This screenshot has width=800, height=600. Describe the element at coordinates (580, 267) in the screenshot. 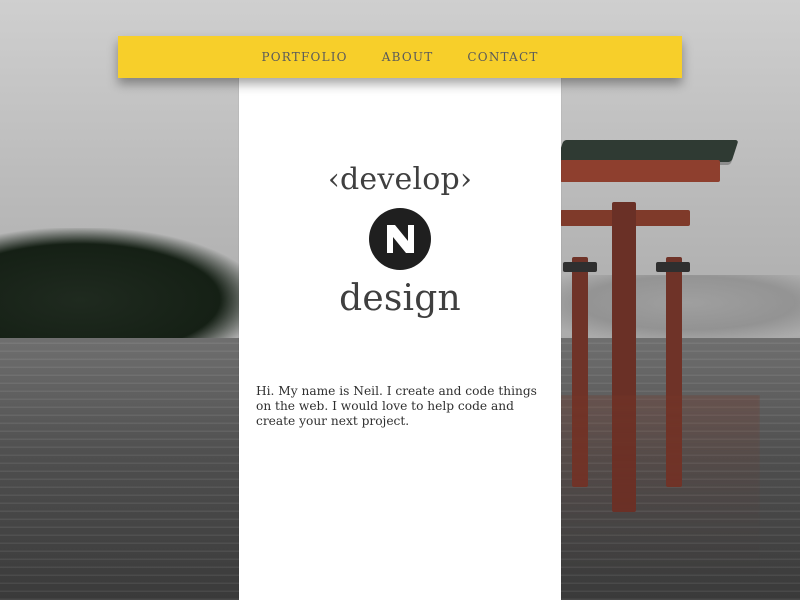

I see `torii-cap-left` at that location.